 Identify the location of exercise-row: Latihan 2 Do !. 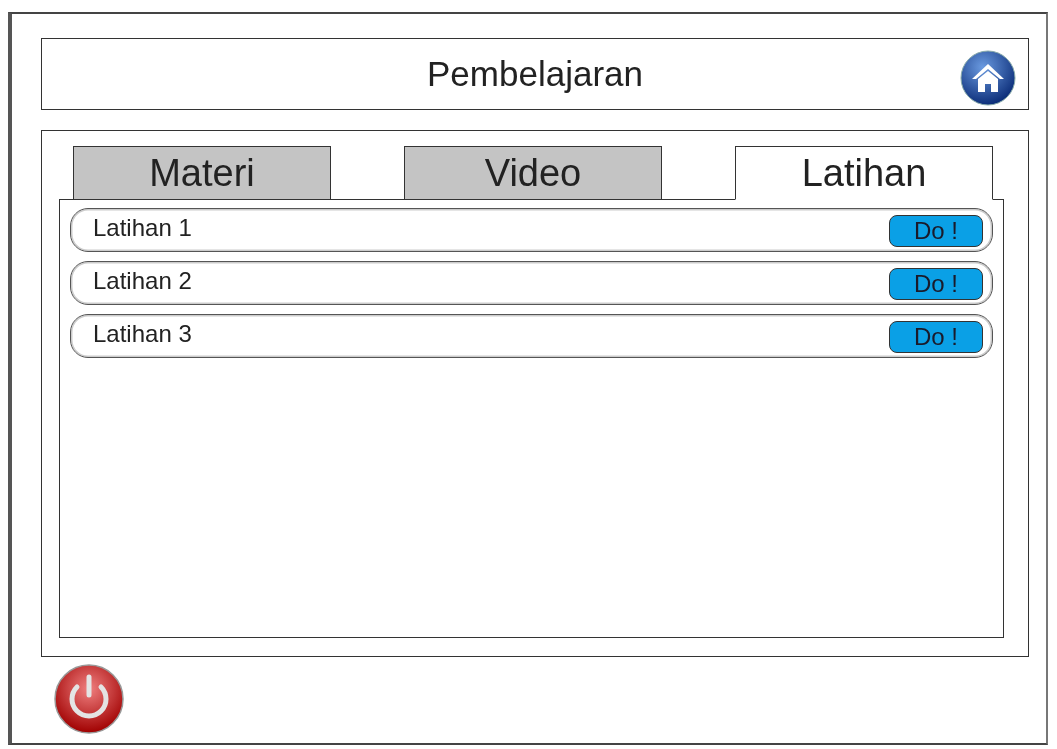
(531, 283).